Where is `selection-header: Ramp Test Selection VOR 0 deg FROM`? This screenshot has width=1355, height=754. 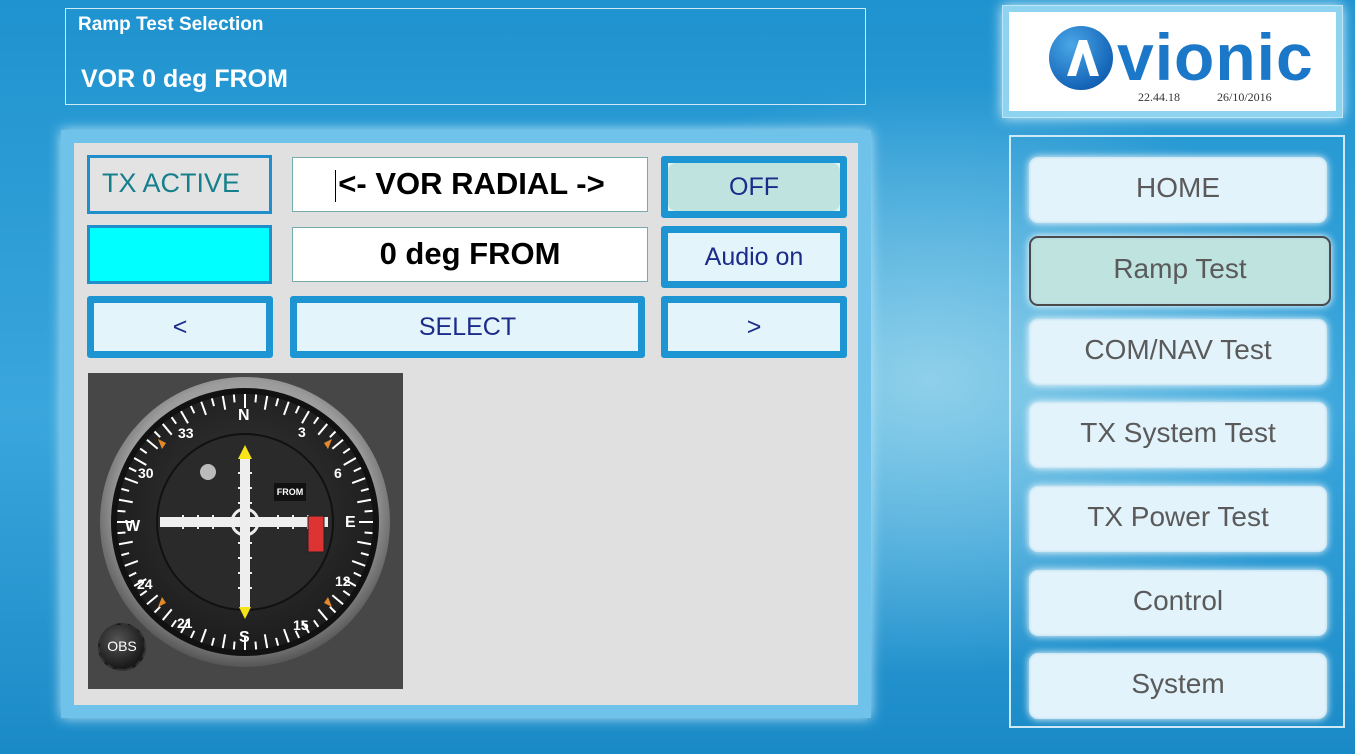 selection-header: Ramp Test Selection VOR 0 deg FROM is located at coordinates (465, 56).